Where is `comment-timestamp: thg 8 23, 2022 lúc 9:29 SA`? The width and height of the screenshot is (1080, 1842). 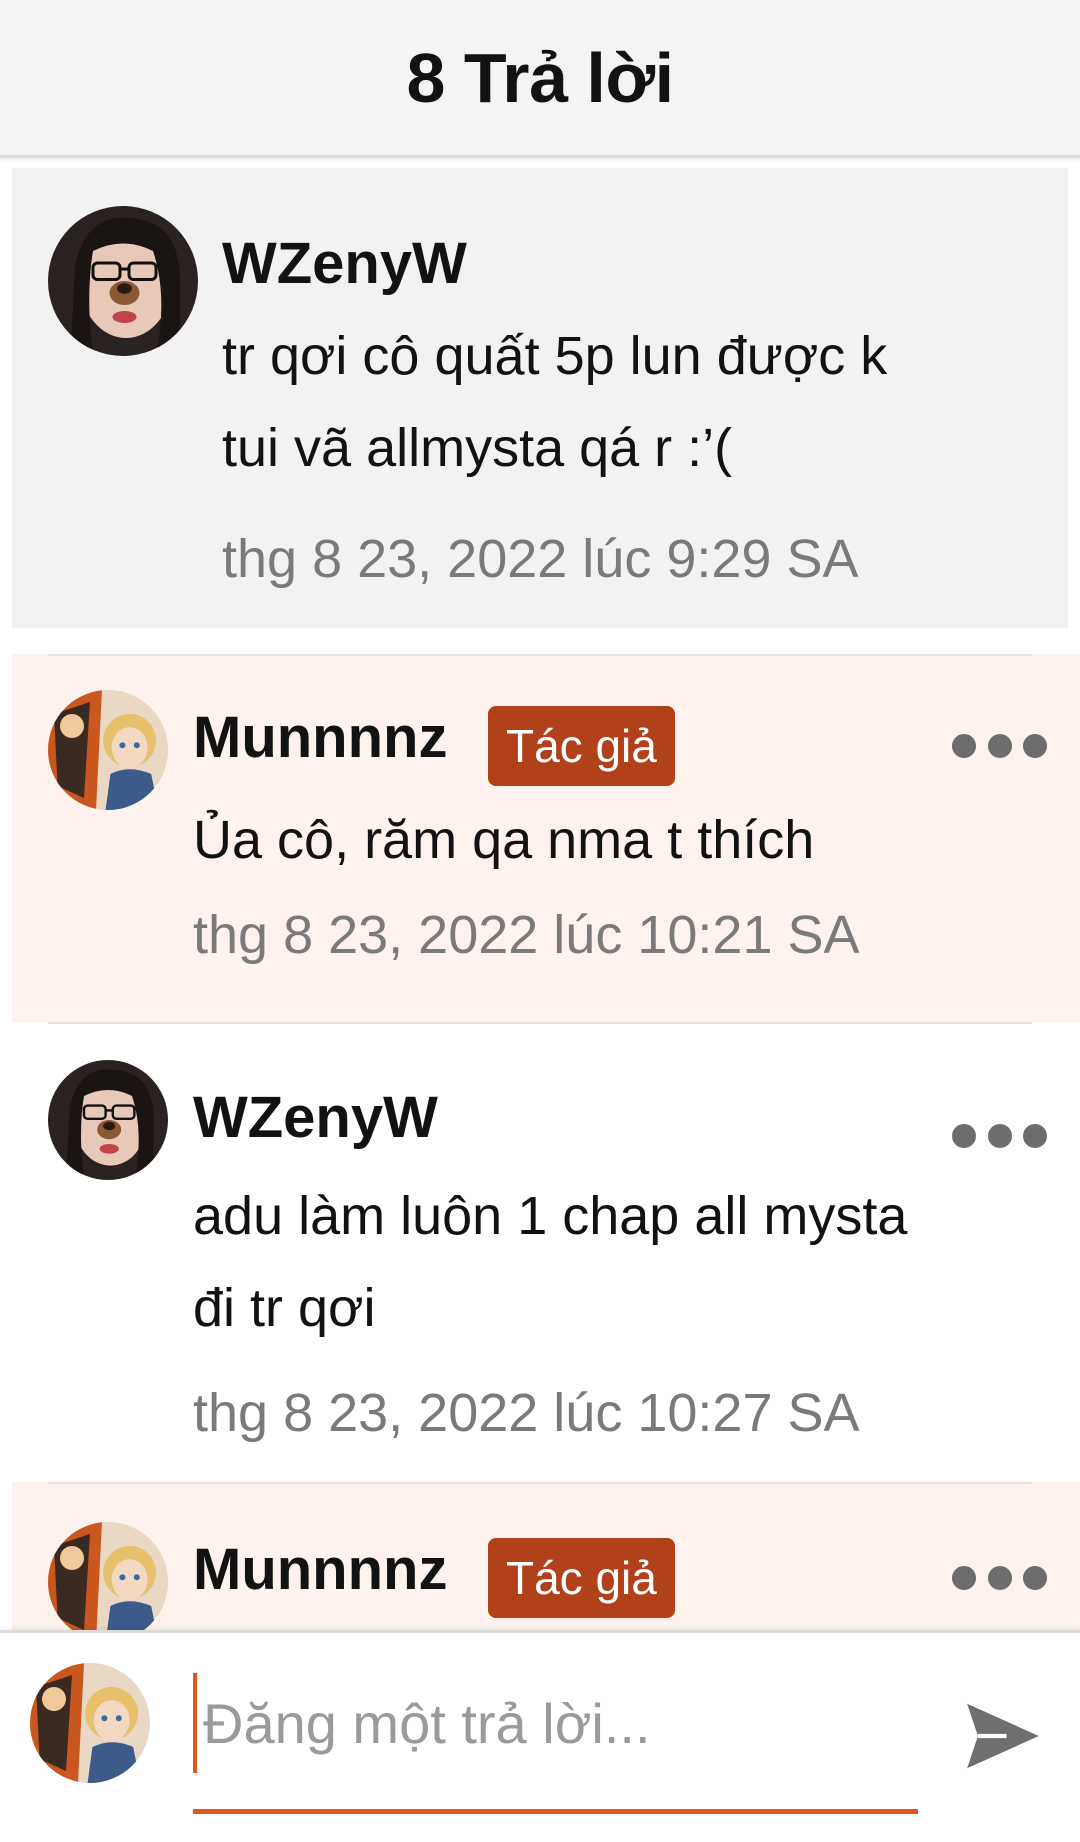 comment-timestamp: thg 8 23, 2022 lúc 9:29 SA is located at coordinates (540, 559).